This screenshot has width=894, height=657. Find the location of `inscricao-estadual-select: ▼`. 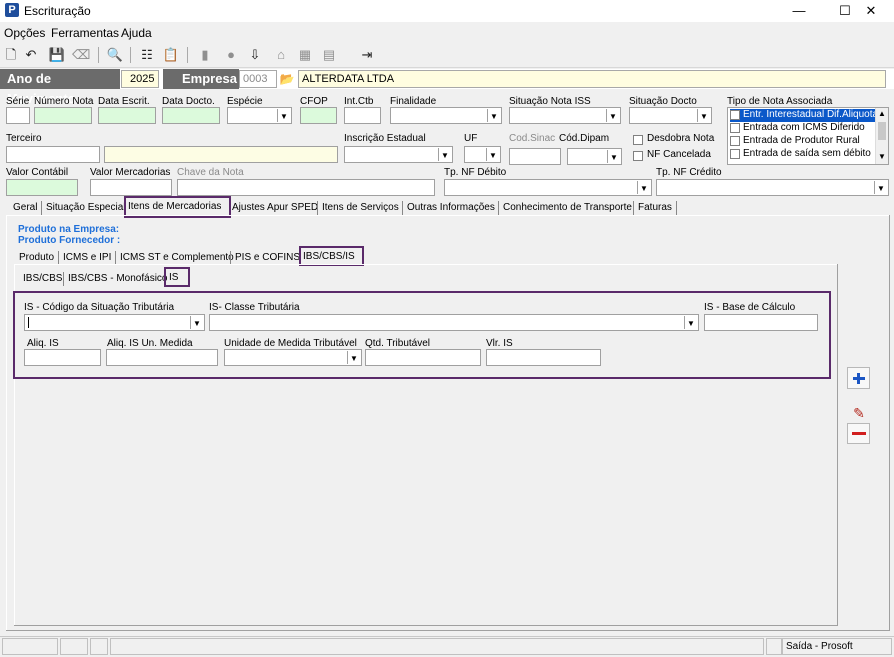

inscricao-estadual-select: ▼ is located at coordinates (398, 154).